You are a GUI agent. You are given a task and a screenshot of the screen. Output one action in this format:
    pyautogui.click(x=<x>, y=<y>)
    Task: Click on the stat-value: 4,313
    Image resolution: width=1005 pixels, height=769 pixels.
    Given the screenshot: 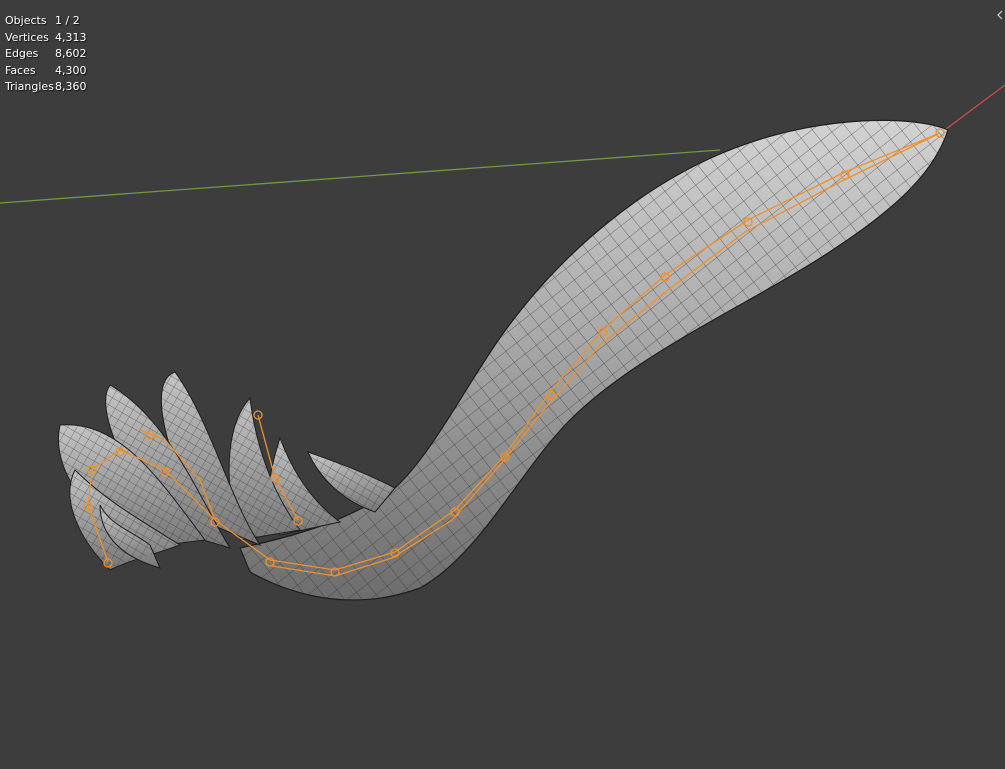 What is the action you would take?
    pyautogui.click(x=71, y=37)
    